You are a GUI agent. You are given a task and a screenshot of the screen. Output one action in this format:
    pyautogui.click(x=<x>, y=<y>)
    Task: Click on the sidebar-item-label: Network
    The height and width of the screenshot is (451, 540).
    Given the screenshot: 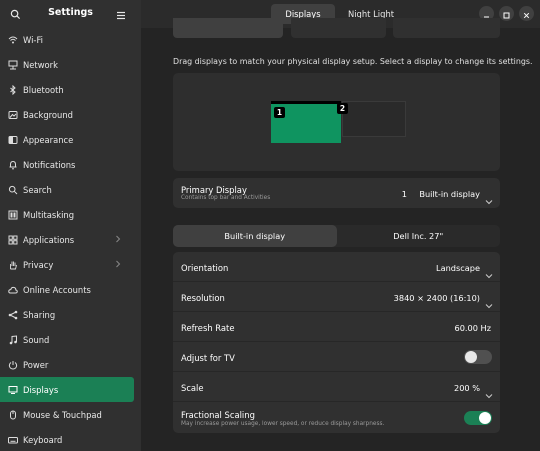 What is the action you would take?
    pyautogui.click(x=40, y=64)
    